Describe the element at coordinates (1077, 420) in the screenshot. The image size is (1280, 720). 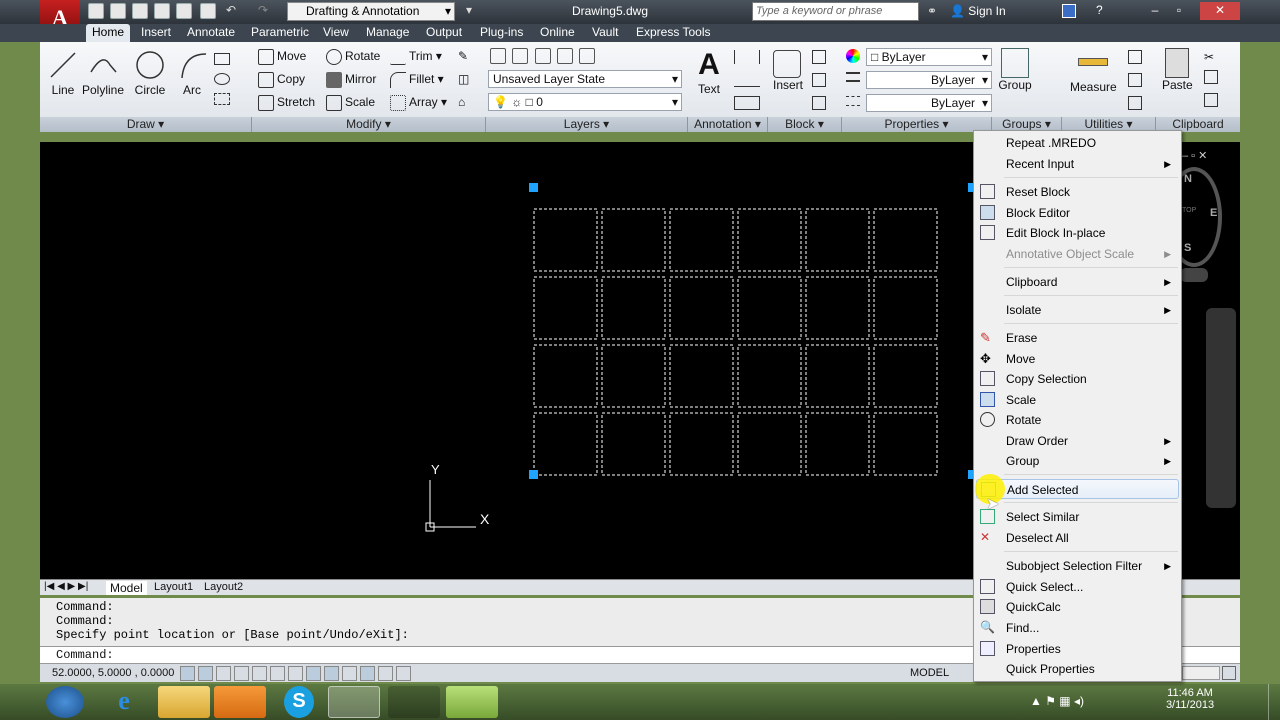
I see `menu-item-rotate: Rotate` at that location.